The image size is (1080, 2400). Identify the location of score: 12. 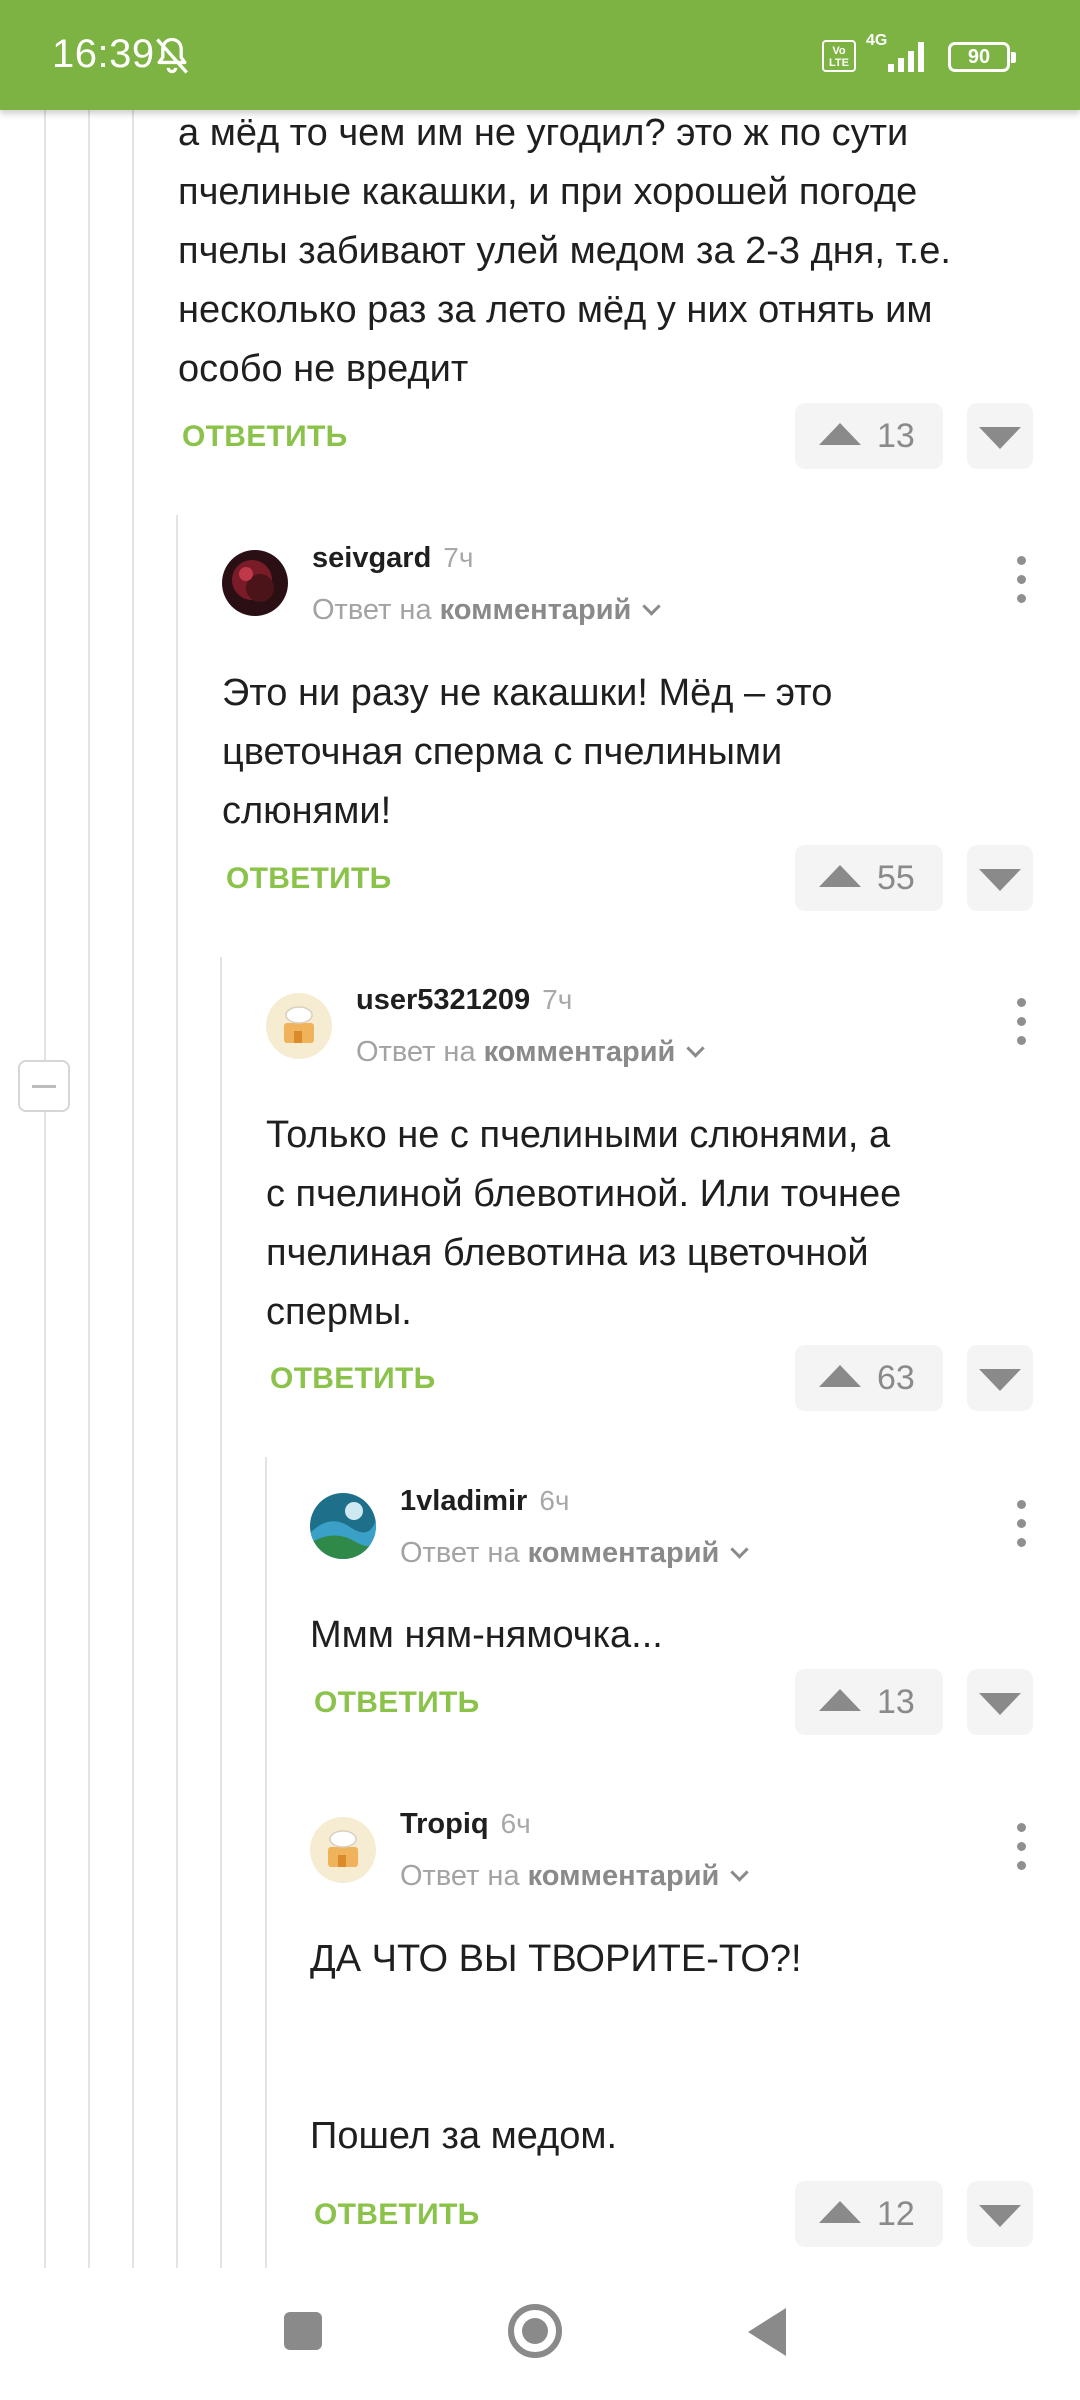
(896, 2214).